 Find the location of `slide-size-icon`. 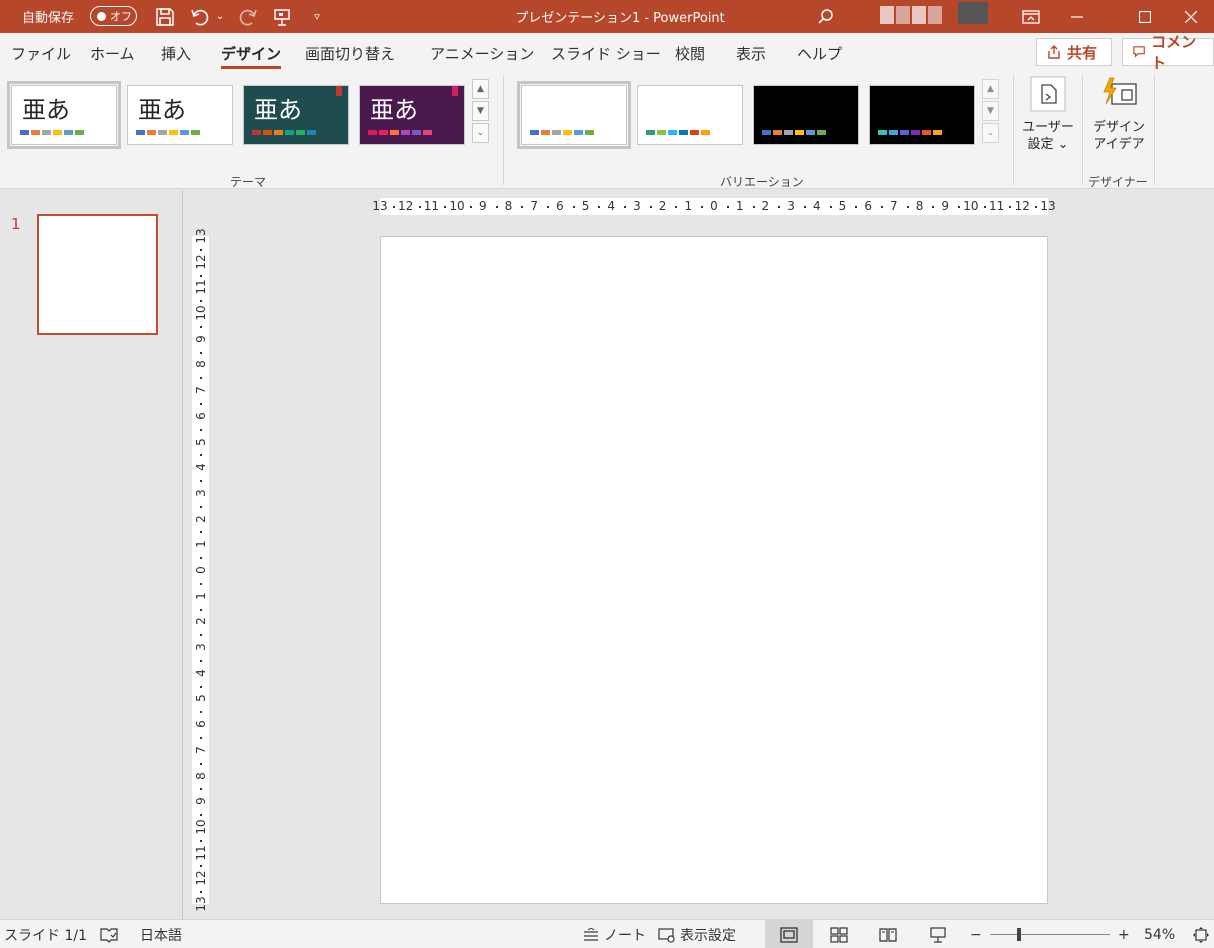

slide-size-icon is located at coordinates (1048, 94).